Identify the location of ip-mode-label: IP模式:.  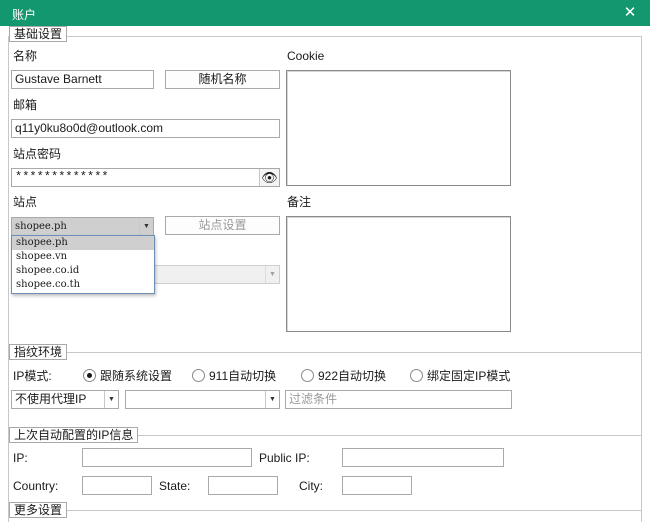
(32, 376).